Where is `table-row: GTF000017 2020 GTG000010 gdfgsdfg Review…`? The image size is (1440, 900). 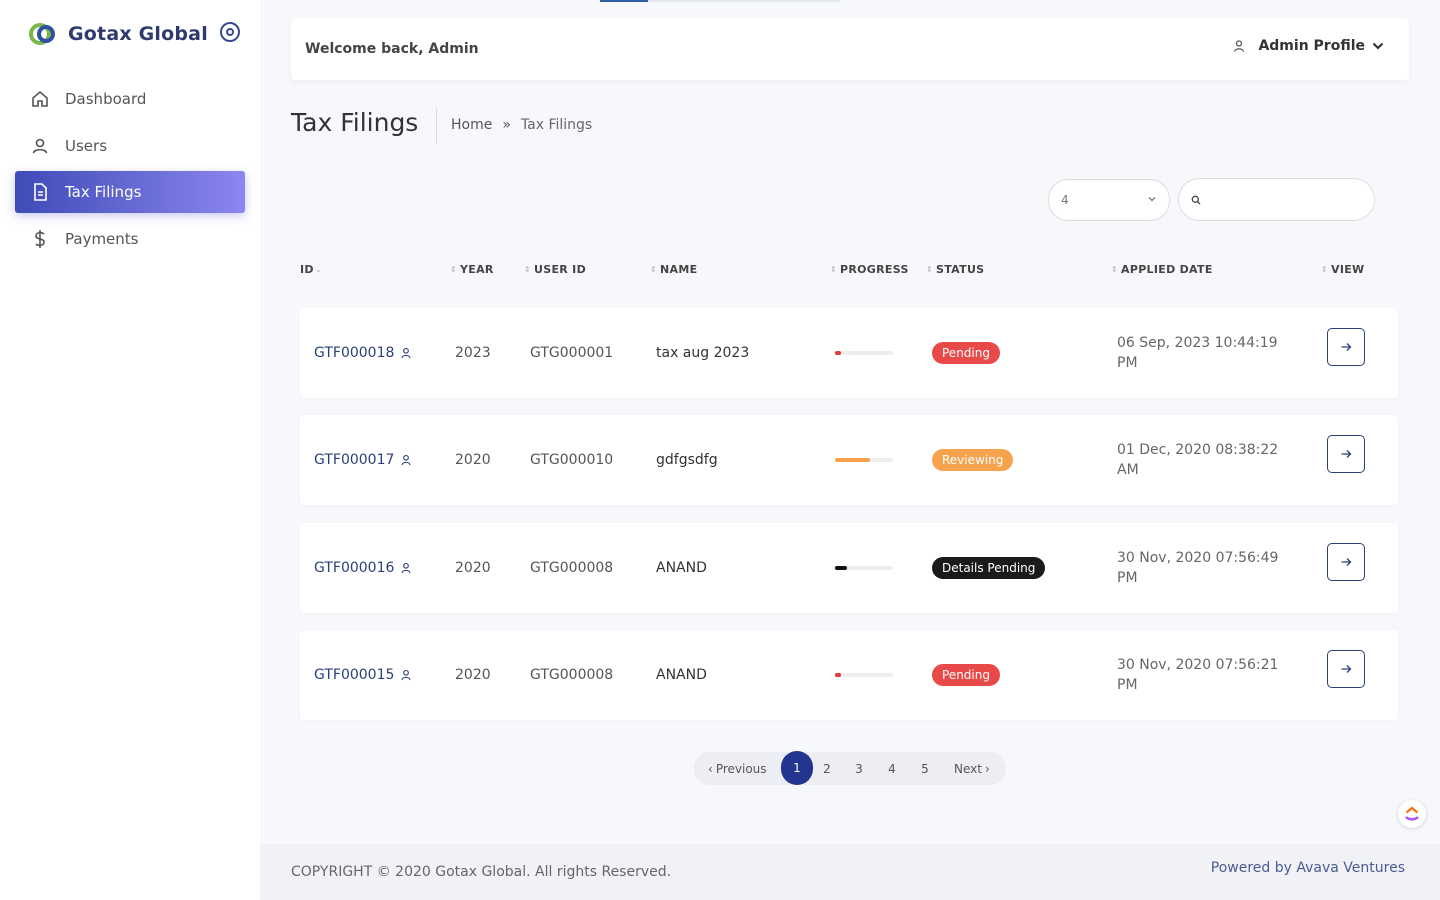
table-row: GTF000017 2020 GTG000010 gdfgsdfg Review… is located at coordinates (849, 460).